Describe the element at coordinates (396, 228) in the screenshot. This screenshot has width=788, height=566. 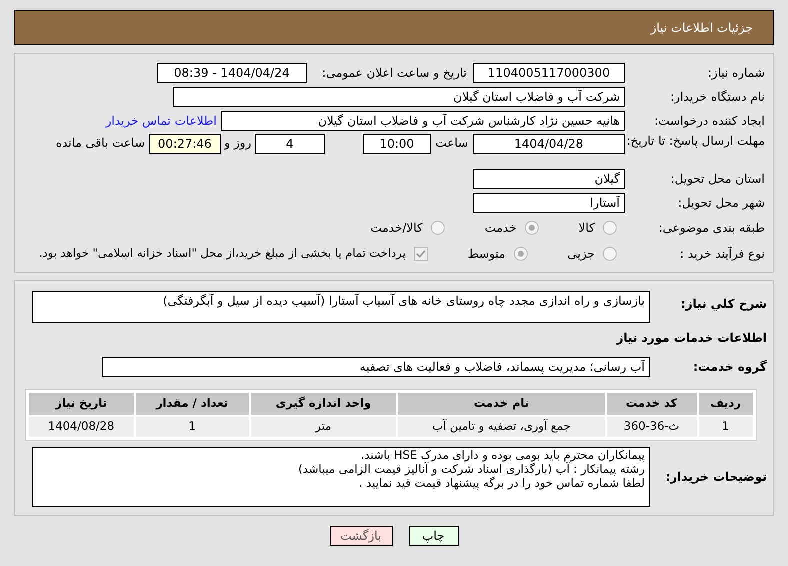
I see `radio-label: کالا/خدمت` at that location.